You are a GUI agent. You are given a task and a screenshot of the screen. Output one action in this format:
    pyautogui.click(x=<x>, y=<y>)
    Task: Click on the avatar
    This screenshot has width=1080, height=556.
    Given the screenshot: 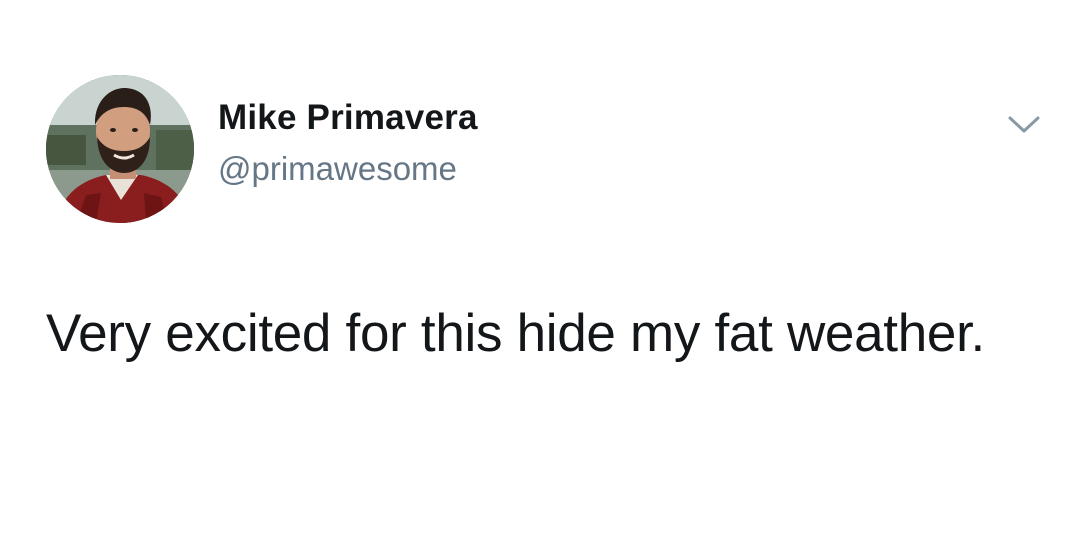 What is the action you would take?
    pyautogui.click(x=120, y=149)
    